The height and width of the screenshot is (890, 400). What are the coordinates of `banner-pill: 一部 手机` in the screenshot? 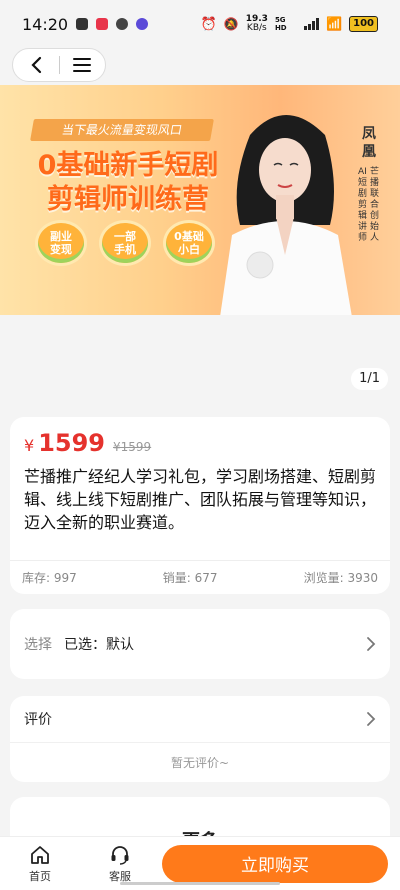 It's located at (125, 243).